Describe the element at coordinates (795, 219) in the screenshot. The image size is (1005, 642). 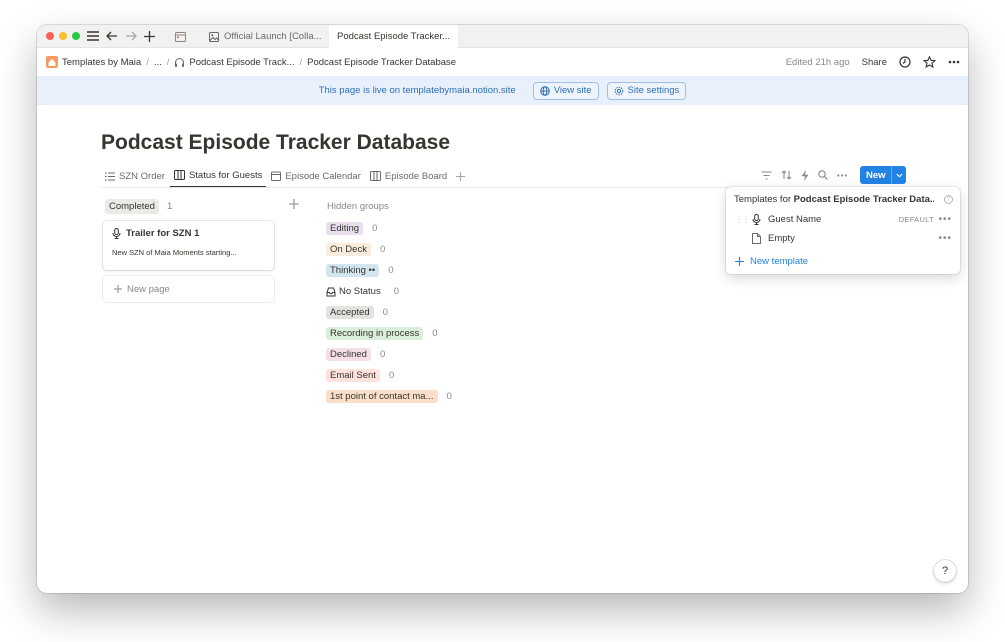
I see `template-name: Guest Name` at that location.